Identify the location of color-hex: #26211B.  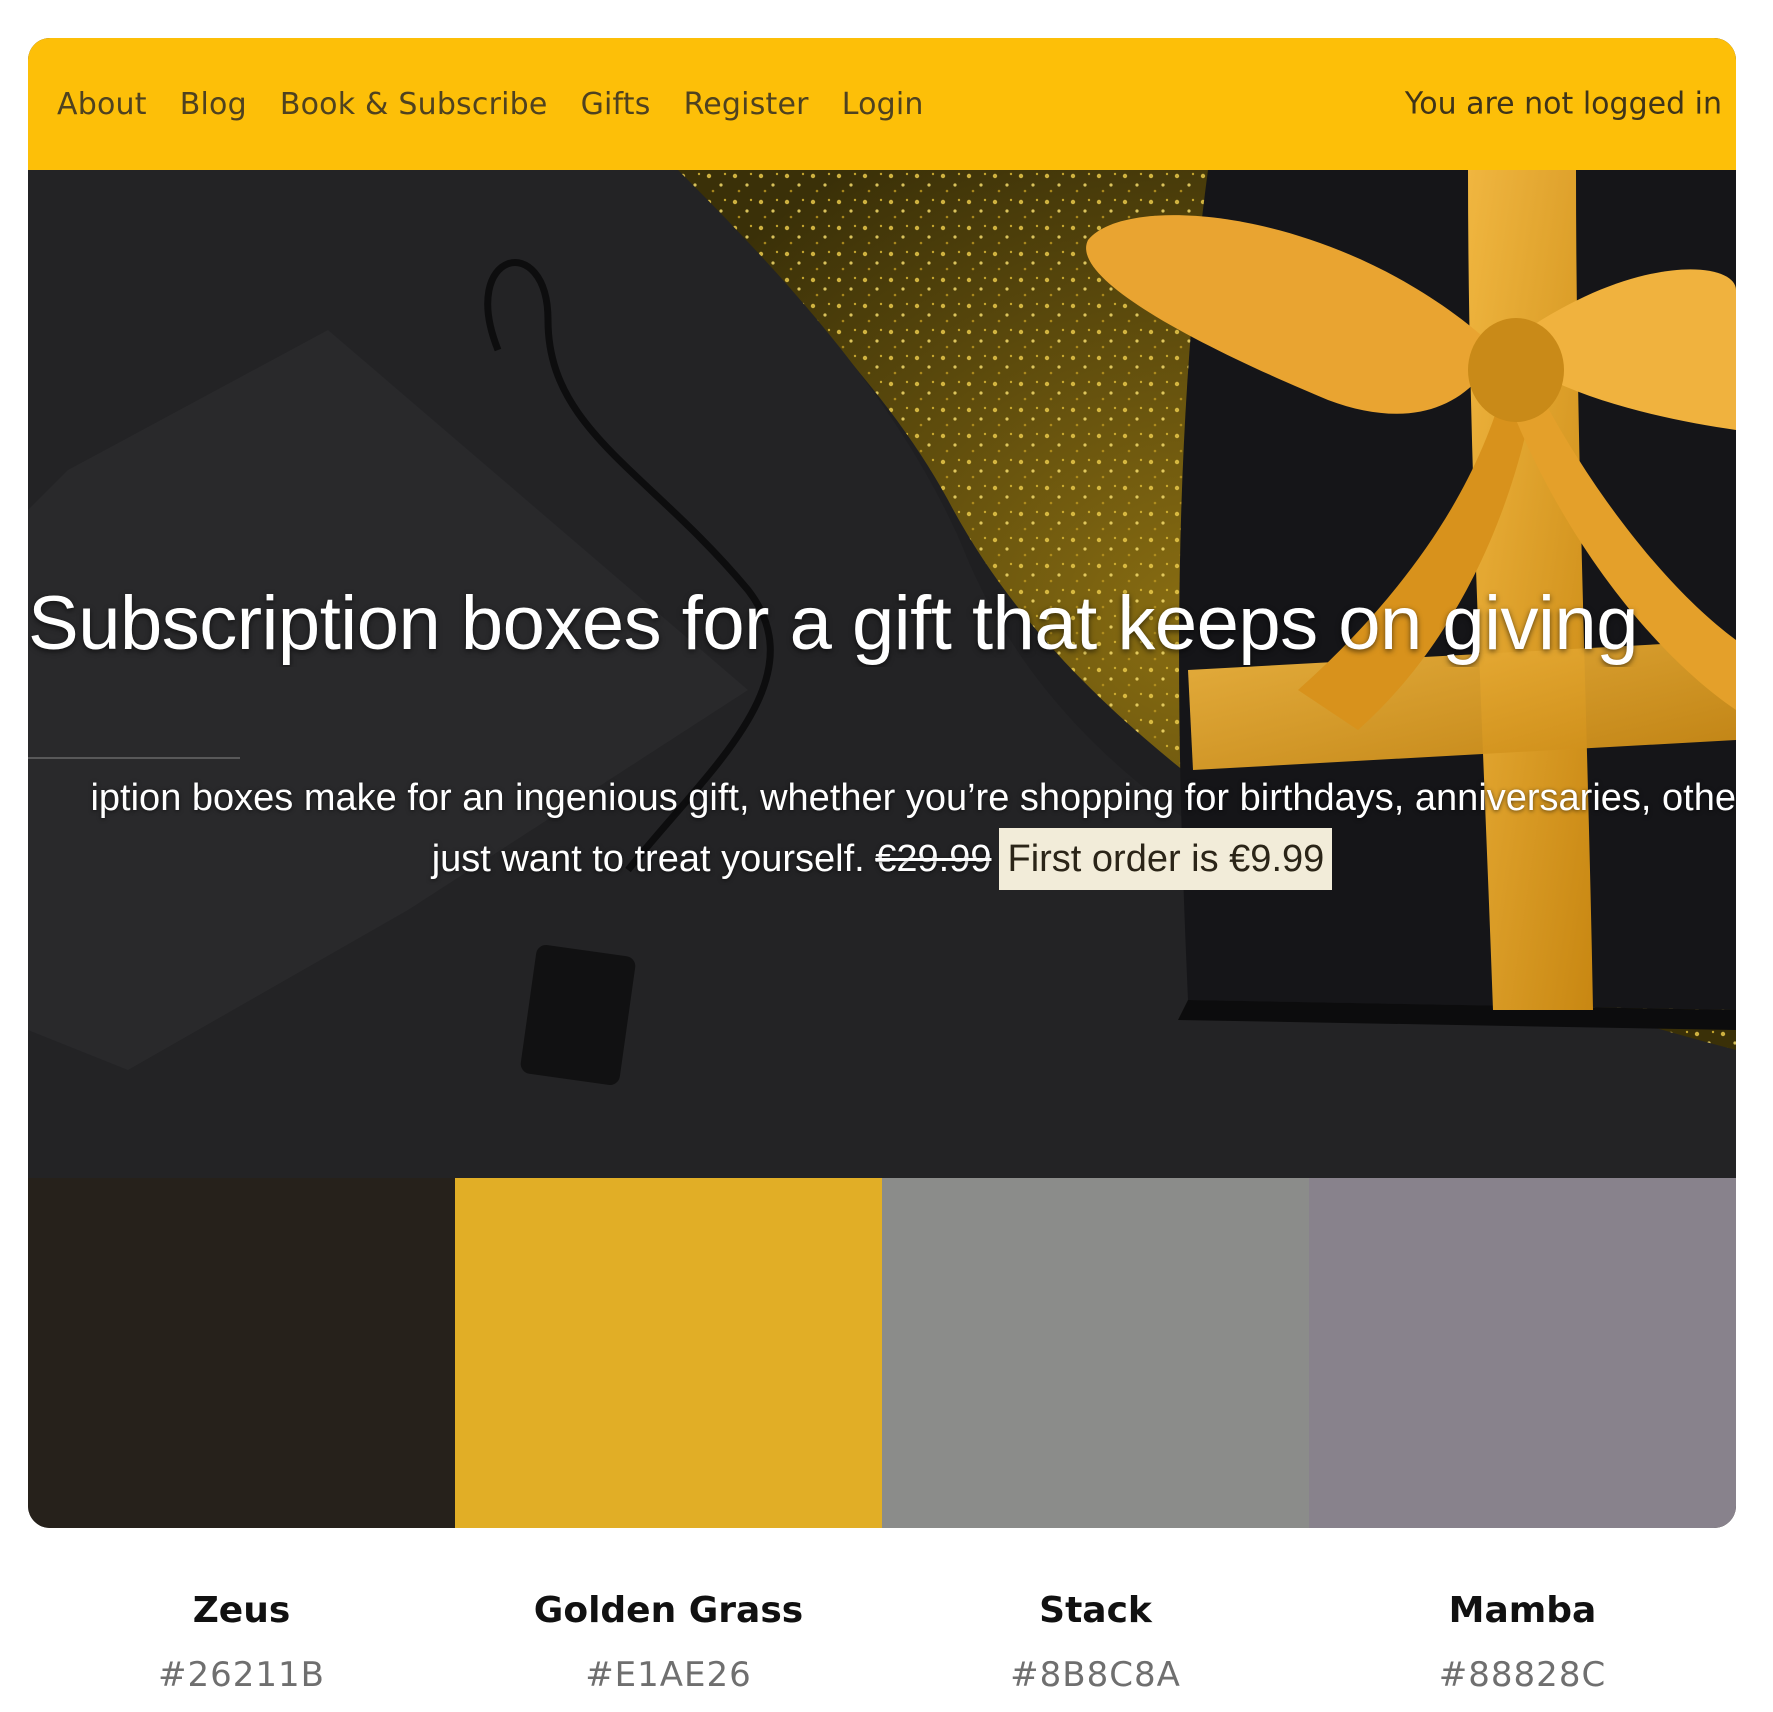
(241, 1675).